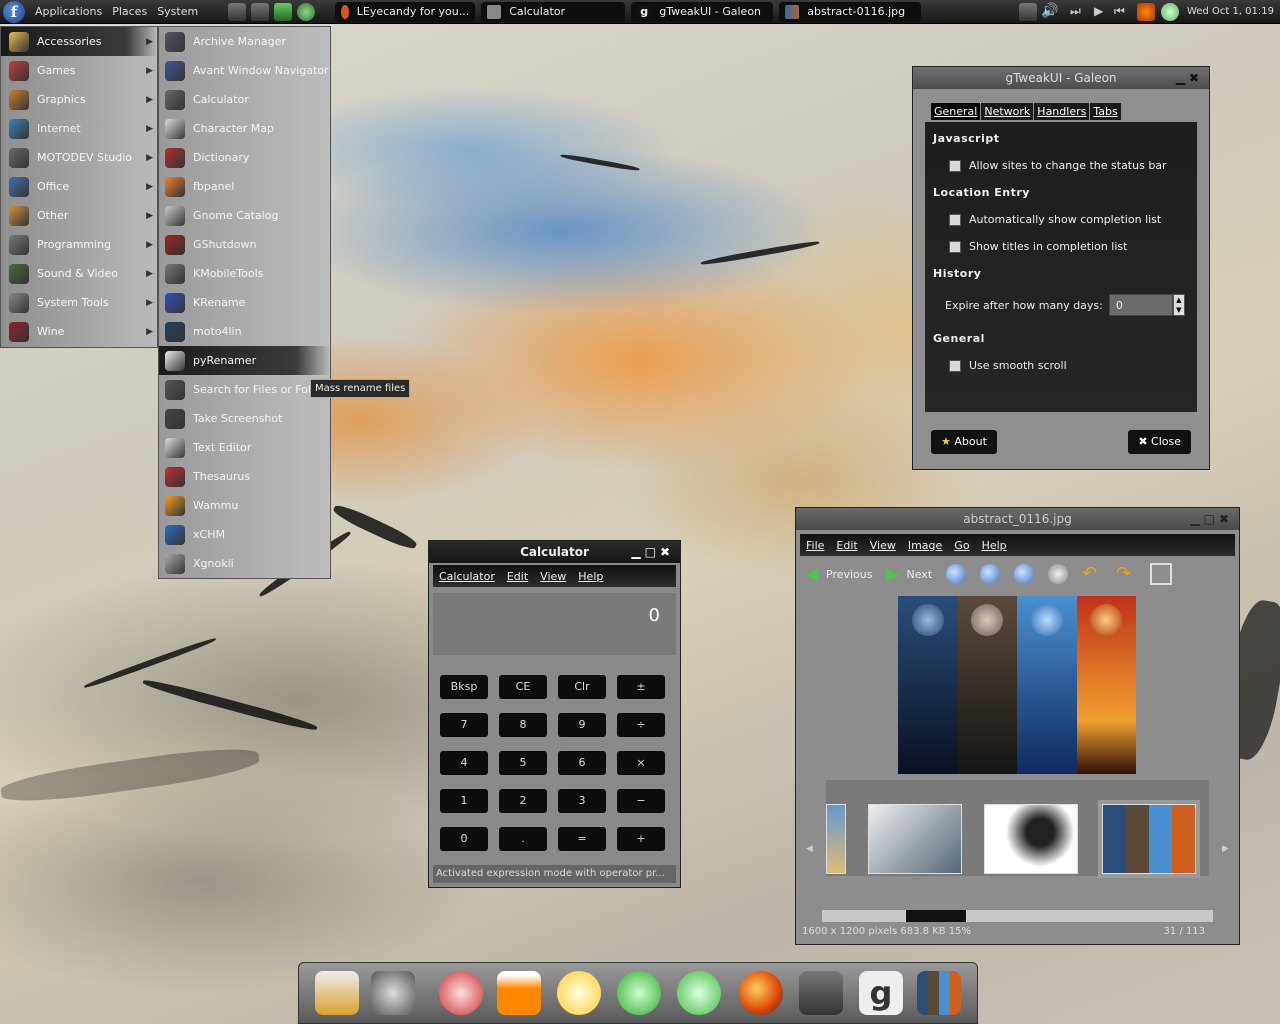 This screenshot has height=1024, width=1280. What do you see at coordinates (925, 545) in the screenshot?
I see `menu-image: Image` at bounding box center [925, 545].